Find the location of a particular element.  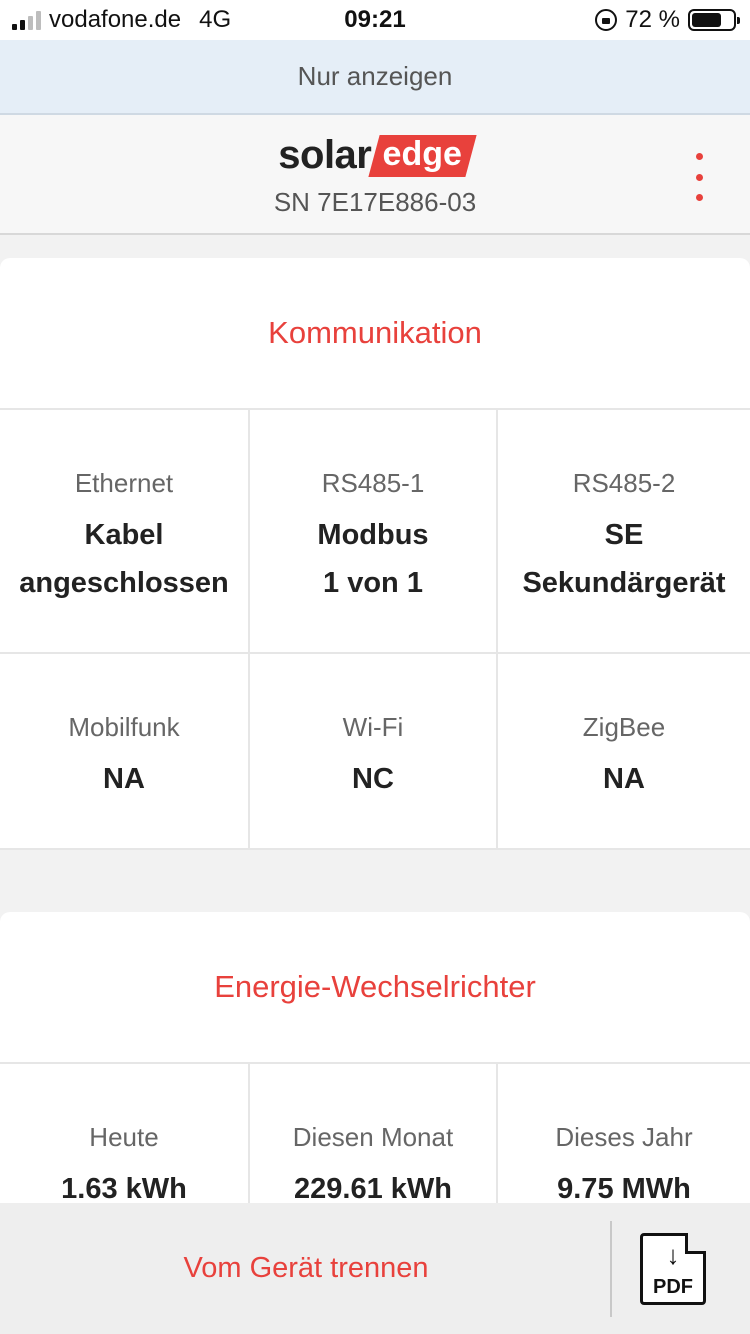

pdf-label: PDF is located at coordinates (673, 1287).